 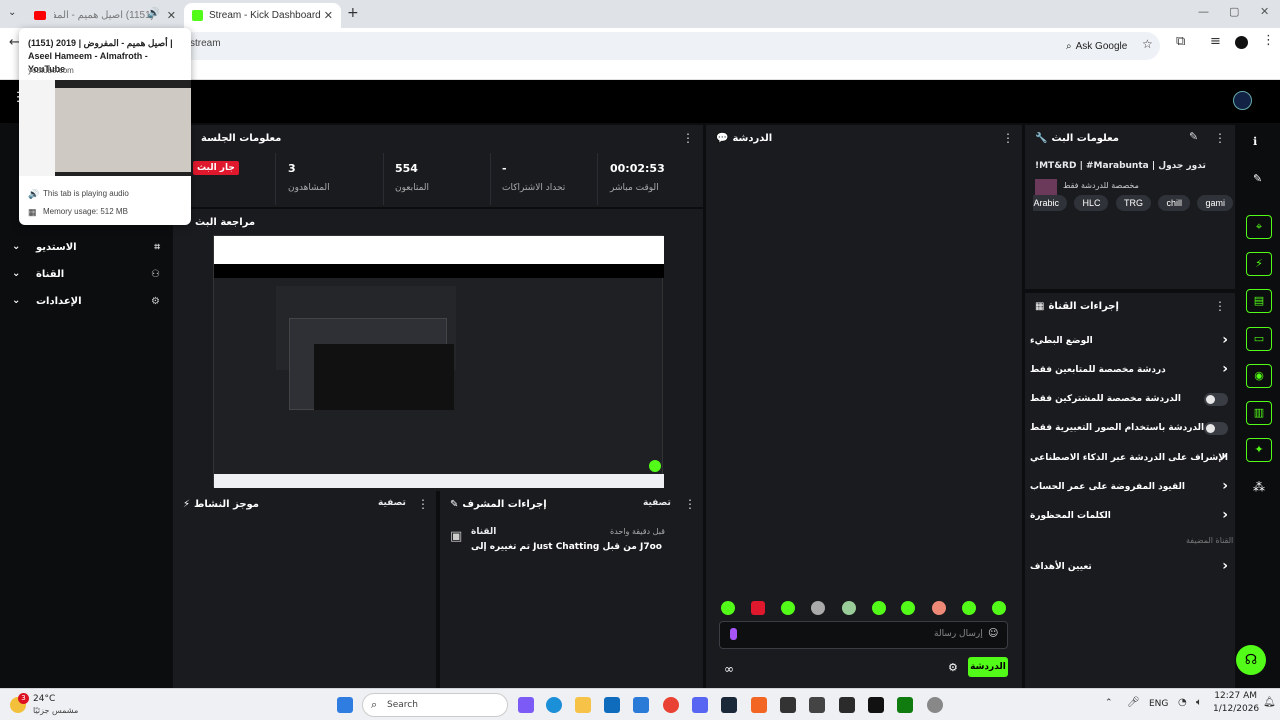 What do you see at coordinates (670, 46) in the screenshot?
I see `address-bar: stream ⌕ Ask Google ☆` at bounding box center [670, 46].